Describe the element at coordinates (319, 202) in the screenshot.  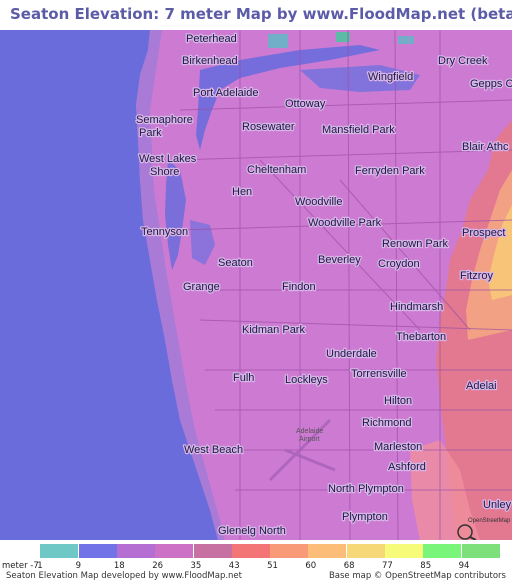
I see `place-label: Woodville` at that location.